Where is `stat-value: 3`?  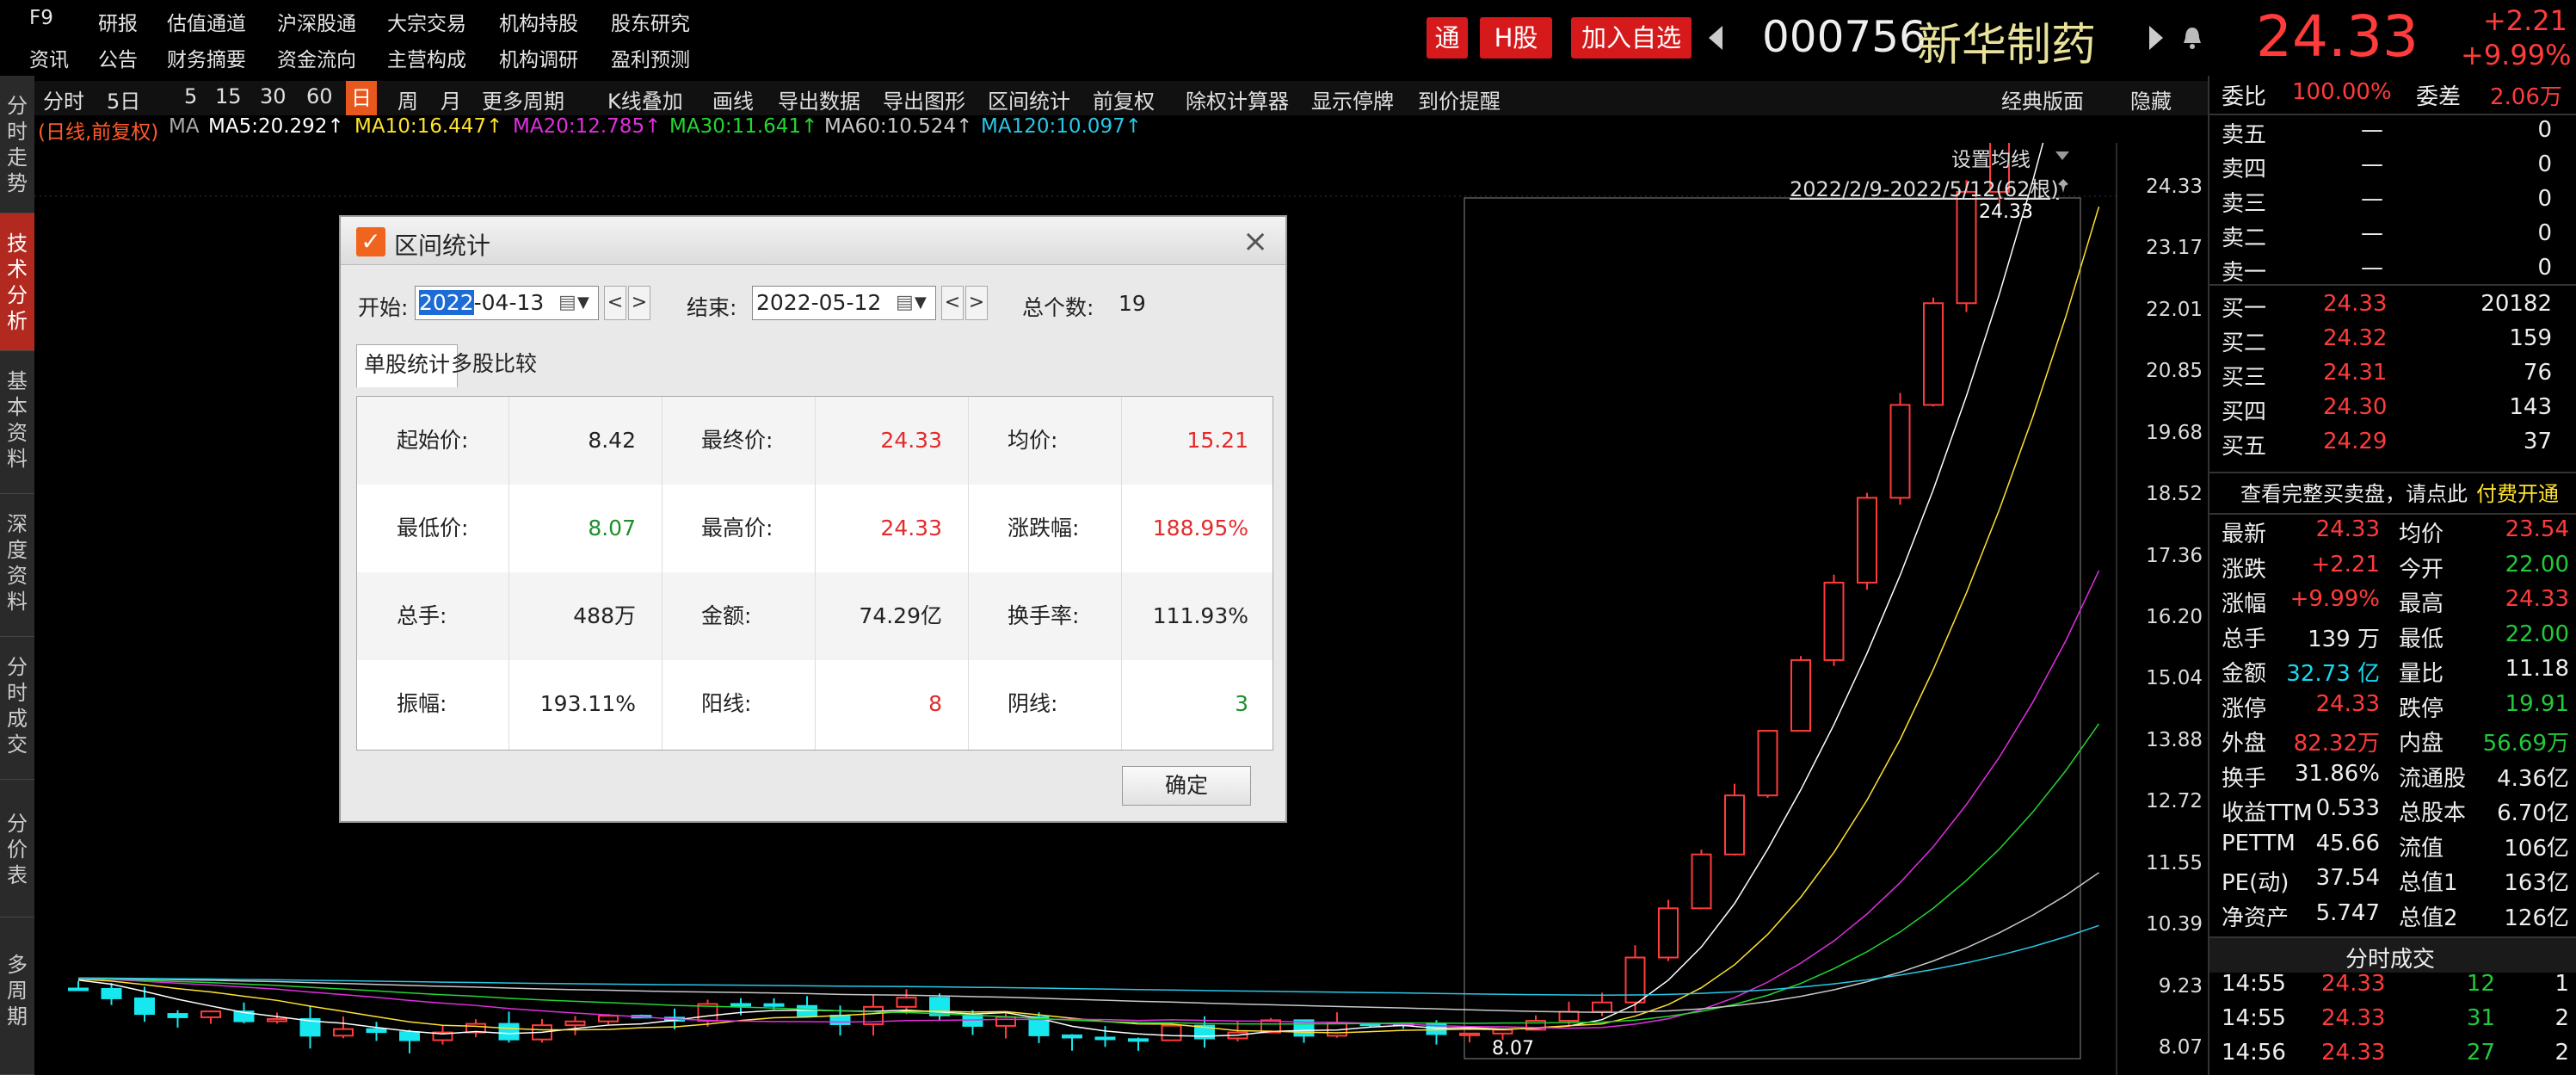 stat-value: 3 is located at coordinates (1241, 703).